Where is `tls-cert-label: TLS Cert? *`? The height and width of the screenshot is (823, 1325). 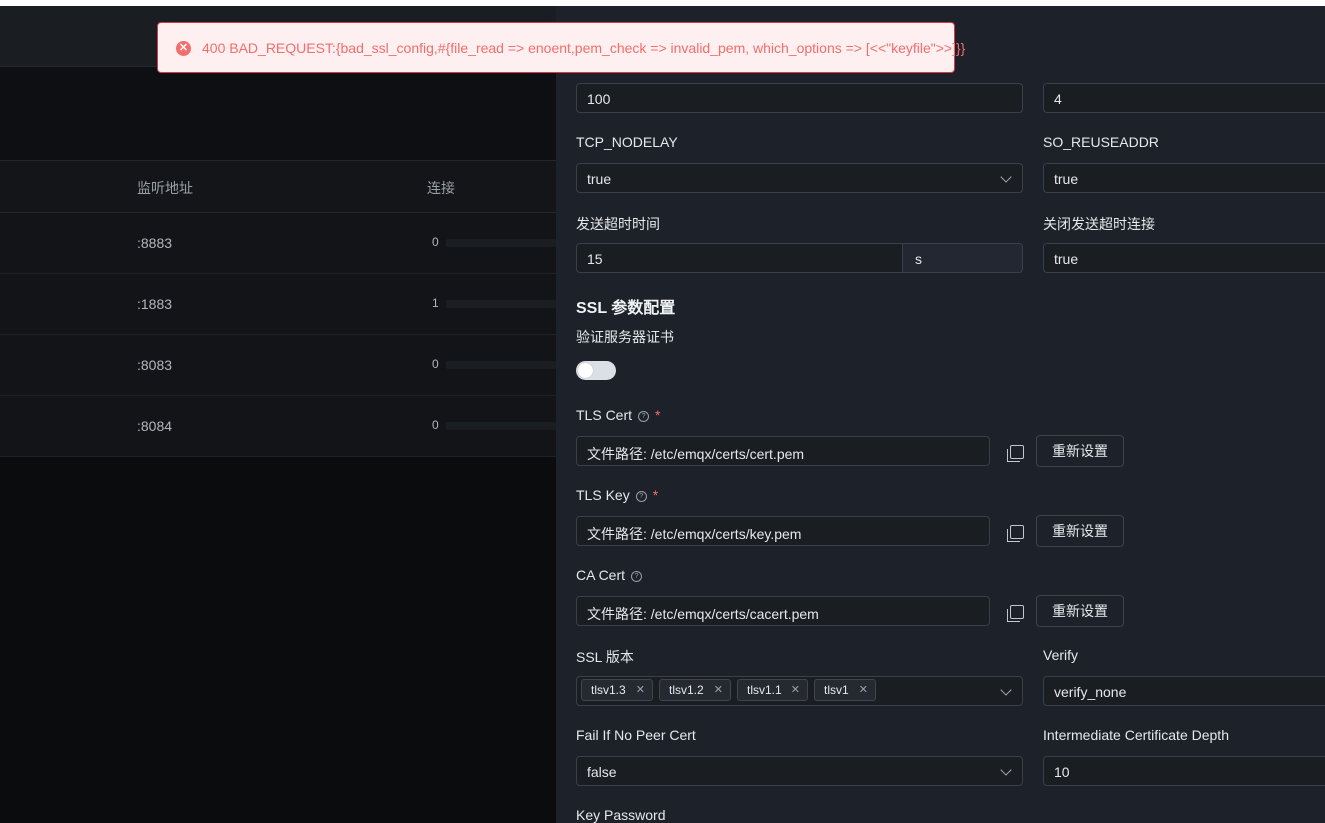
tls-cert-label: TLS Cert? * is located at coordinates (618, 415).